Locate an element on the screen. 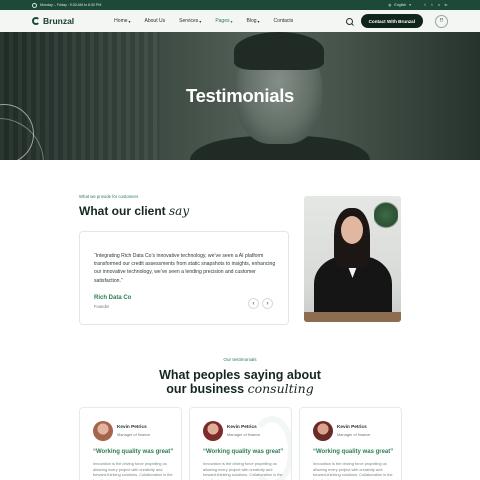 The width and height of the screenshot is (480, 480). nav-label: Pages is located at coordinates (222, 21).